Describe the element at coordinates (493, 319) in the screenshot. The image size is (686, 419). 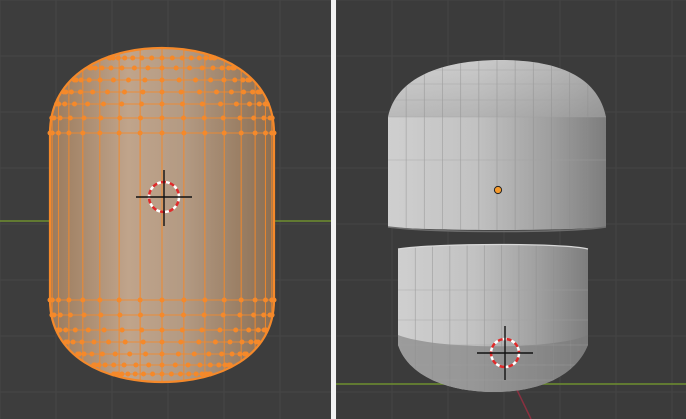
I see `capsule-bottom-half` at that location.